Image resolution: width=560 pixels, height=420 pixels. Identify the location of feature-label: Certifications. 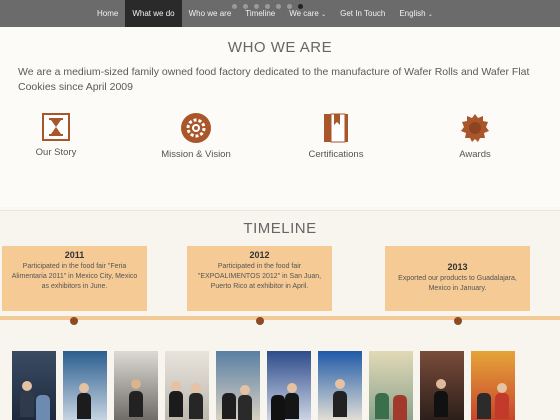
(336, 154).